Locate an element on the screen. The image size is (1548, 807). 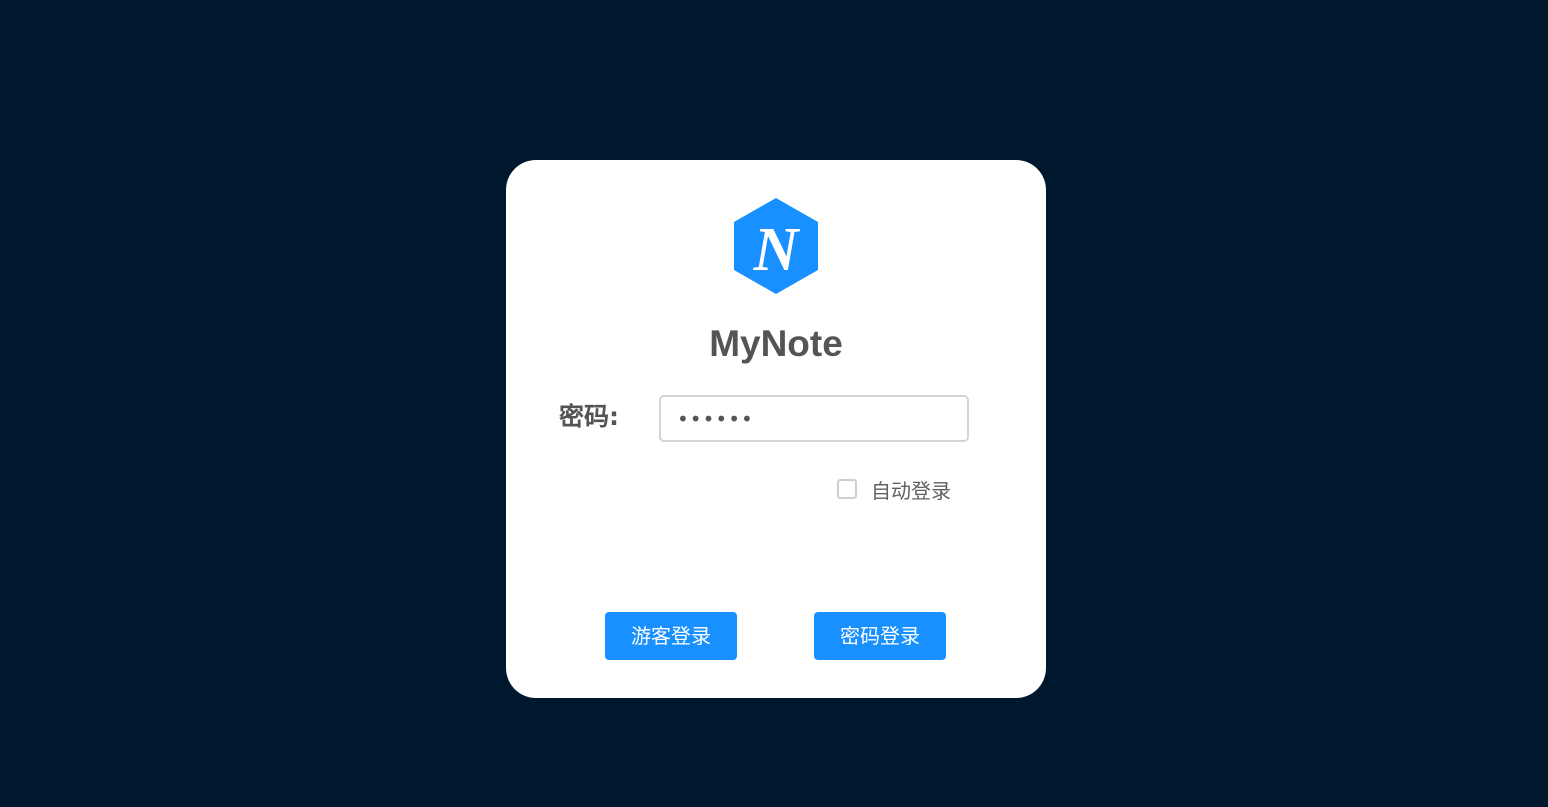
auto-login-option: 自动登录 is located at coordinates (894, 489).